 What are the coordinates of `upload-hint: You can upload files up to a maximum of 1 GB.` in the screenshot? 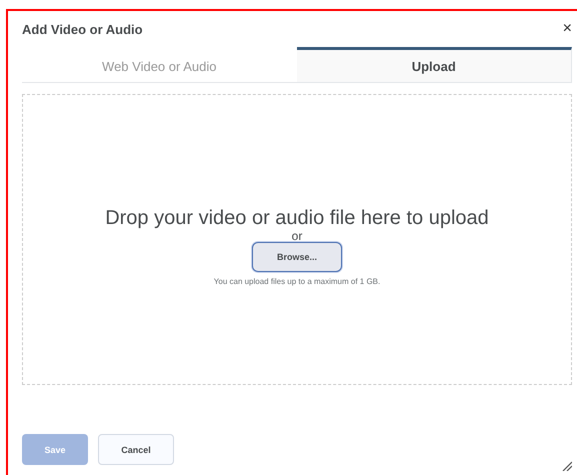 It's located at (297, 281).